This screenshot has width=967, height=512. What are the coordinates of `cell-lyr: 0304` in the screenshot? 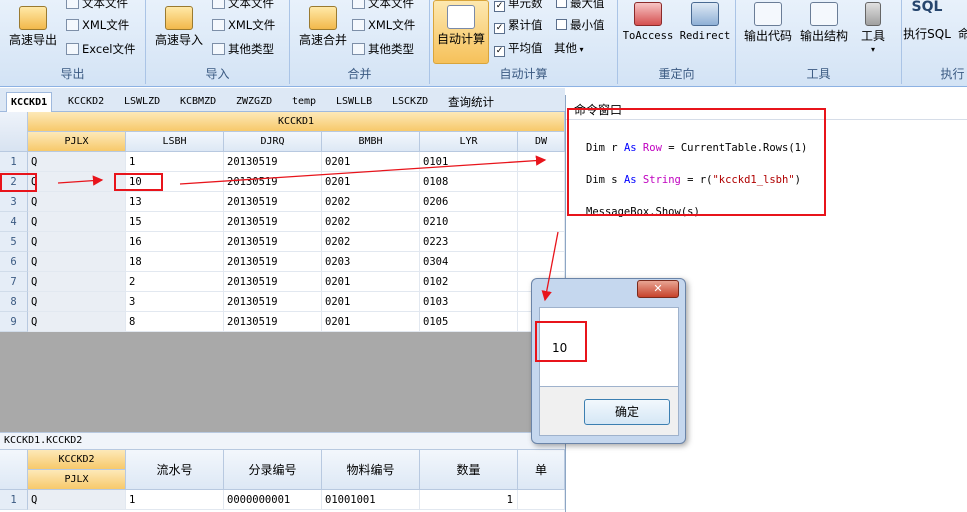 It's located at (469, 262).